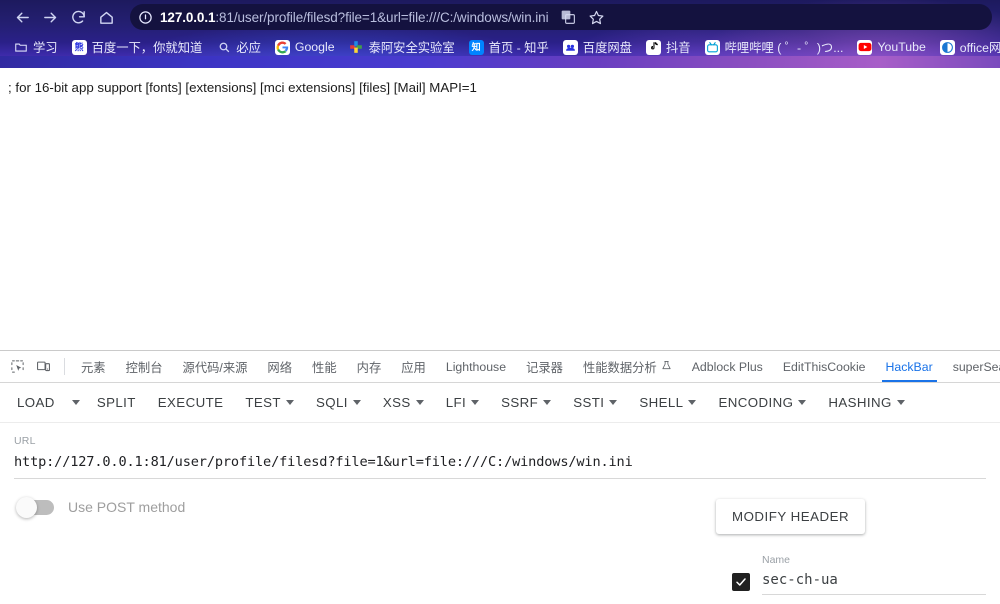 The image size is (1000, 604). Describe the element at coordinates (147, 48) in the screenshot. I see `bookmark-label: 百度一下，你就知道` at that location.